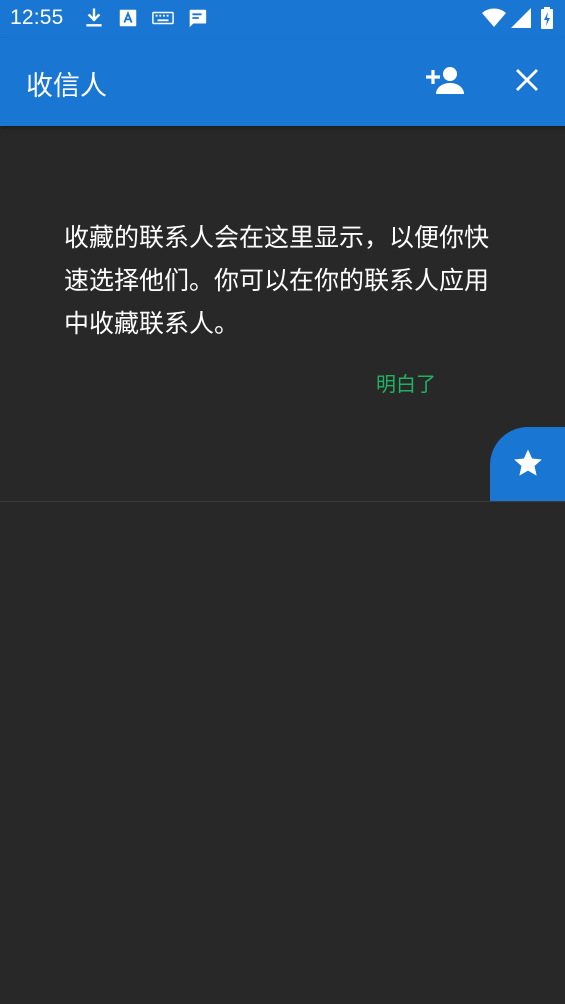 This screenshot has height=1004, width=565. I want to click on app-bar: 收信人, so click(282, 82).